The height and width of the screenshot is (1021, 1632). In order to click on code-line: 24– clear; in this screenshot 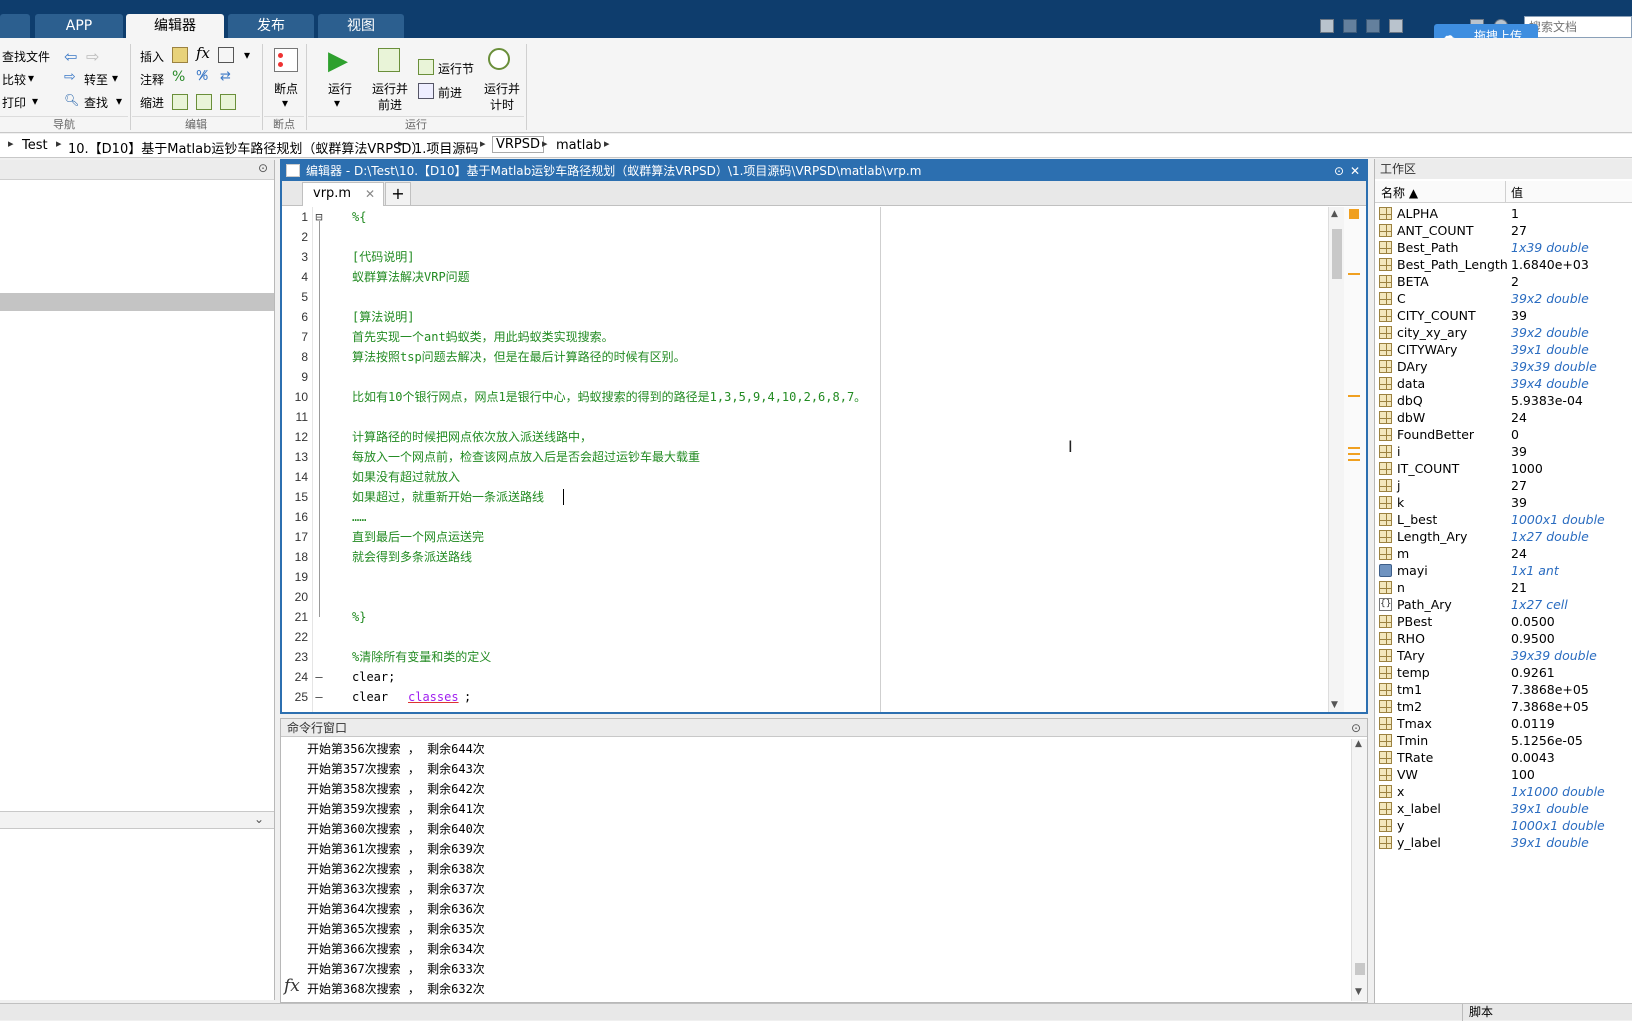, I will do `click(797, 677)`.